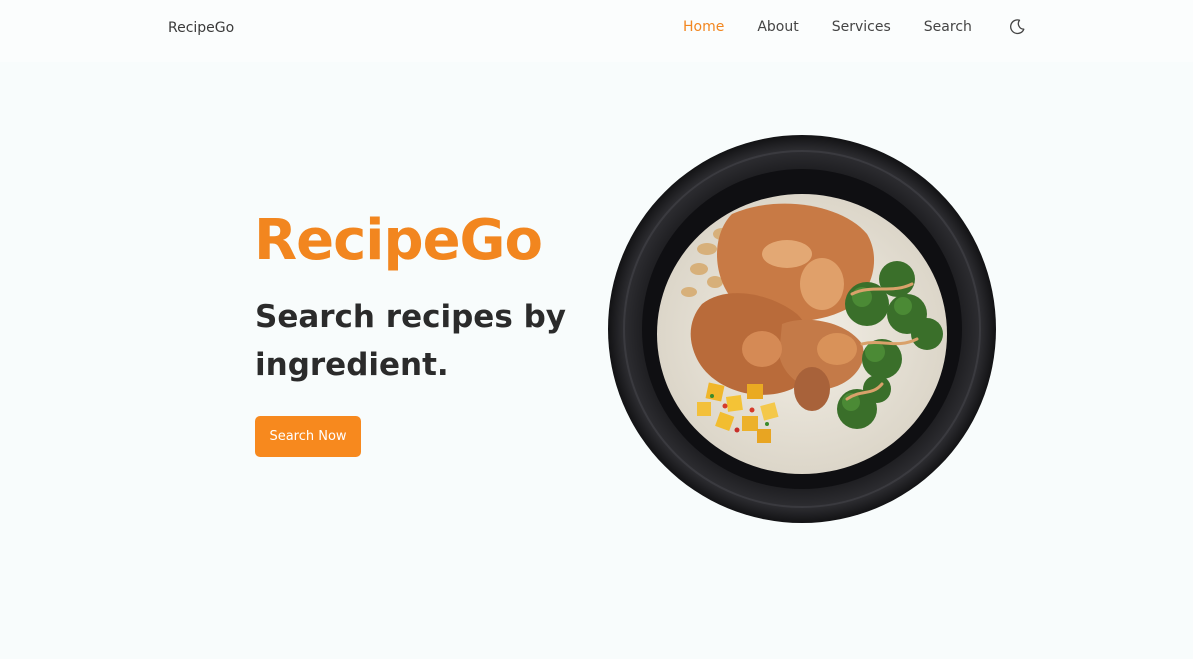 This screenshot has width=1193, height=659. I want to click on moon-icon, so click(1017, 27).